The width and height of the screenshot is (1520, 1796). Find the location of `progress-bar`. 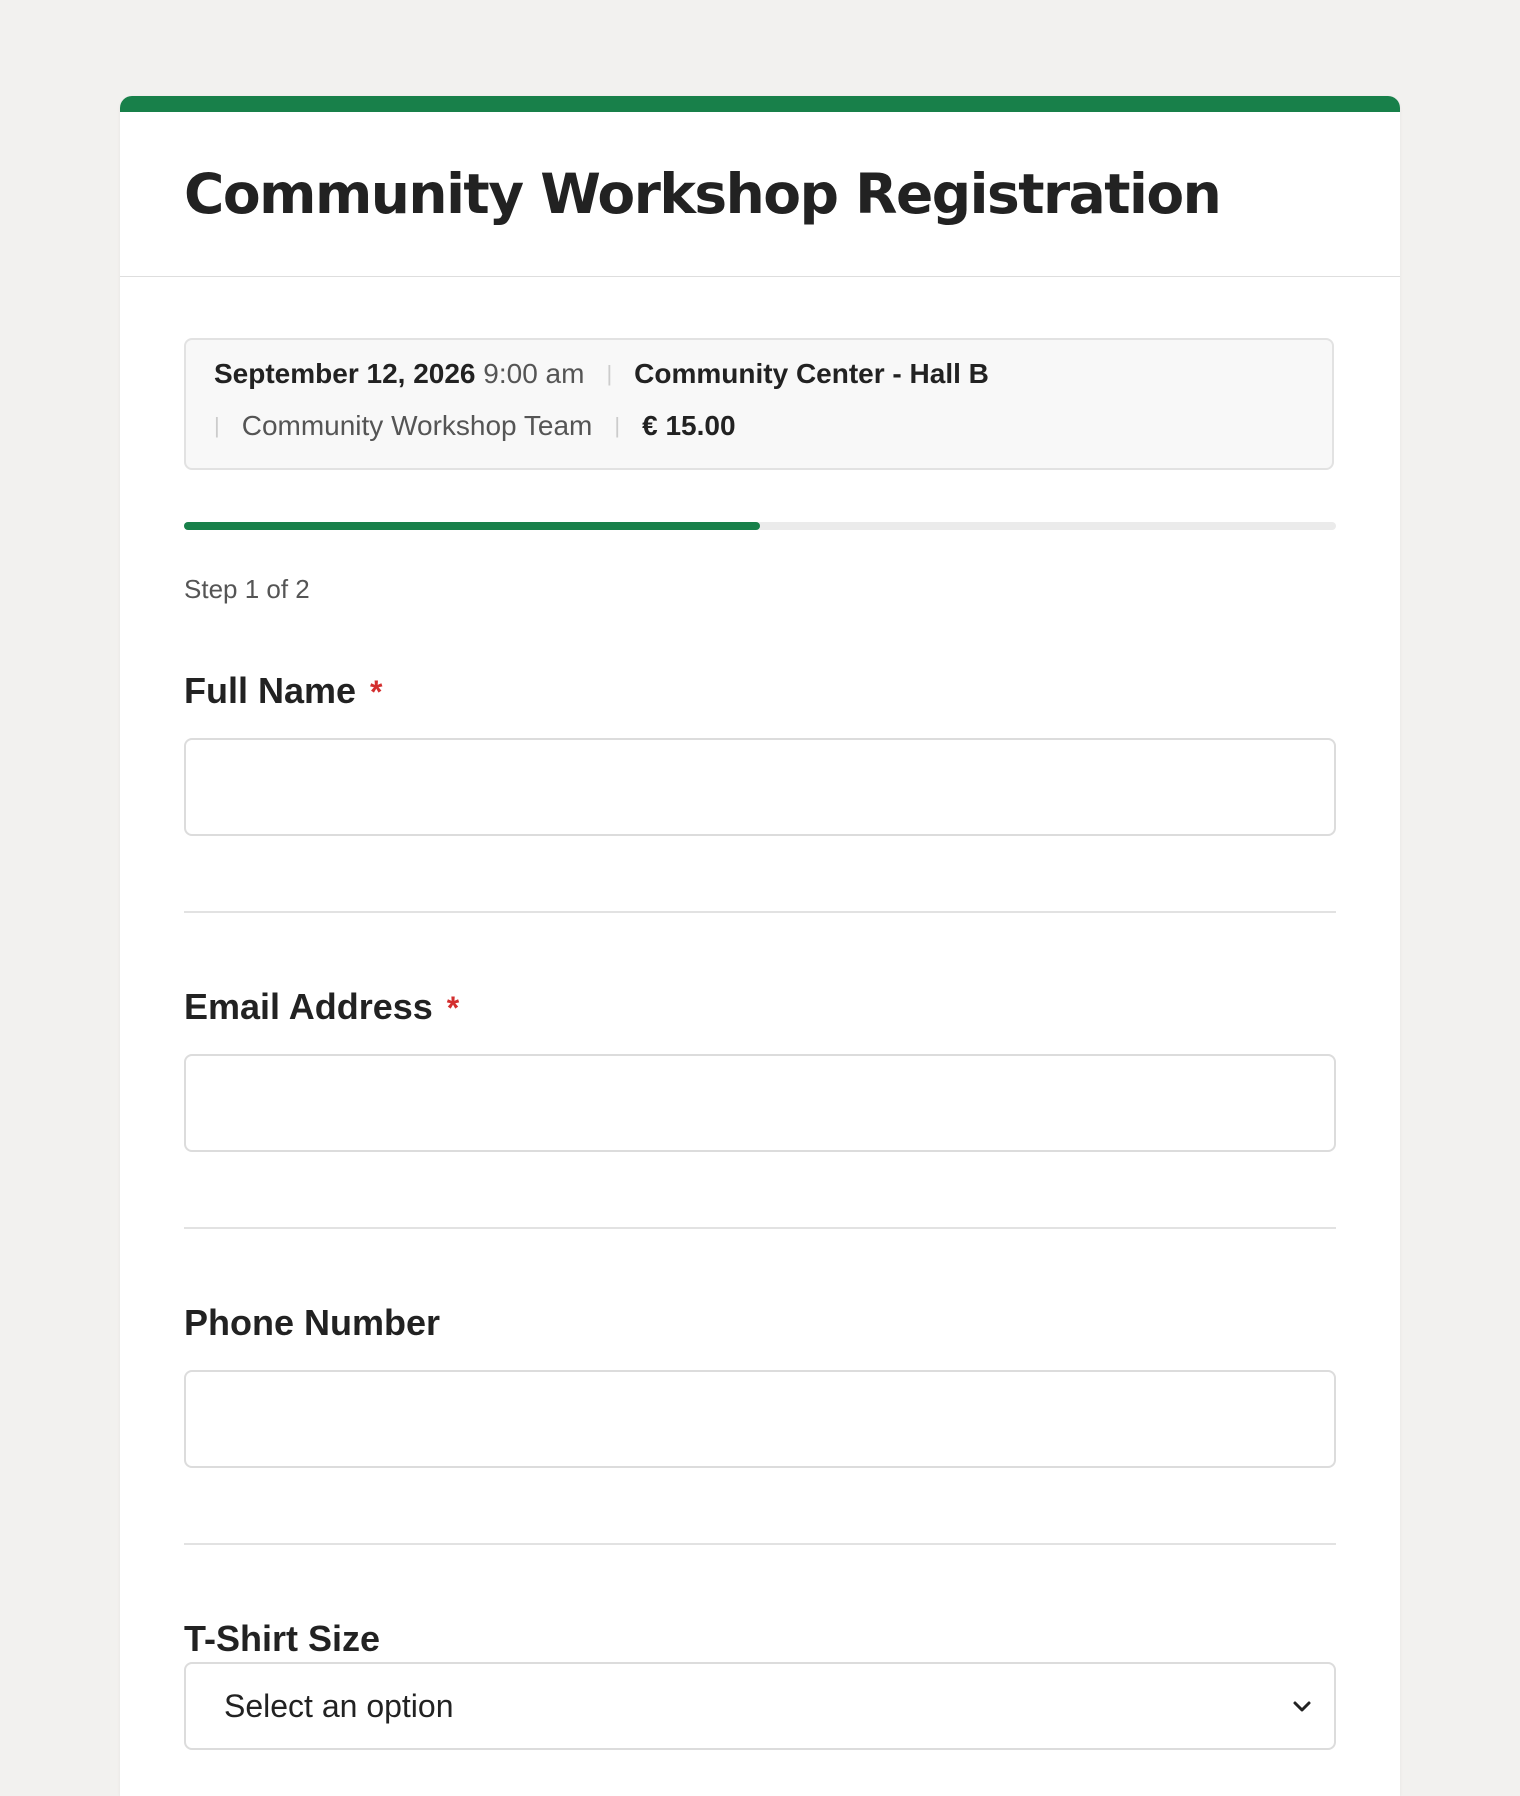

progress-bar is located at coordinates (760, 526).